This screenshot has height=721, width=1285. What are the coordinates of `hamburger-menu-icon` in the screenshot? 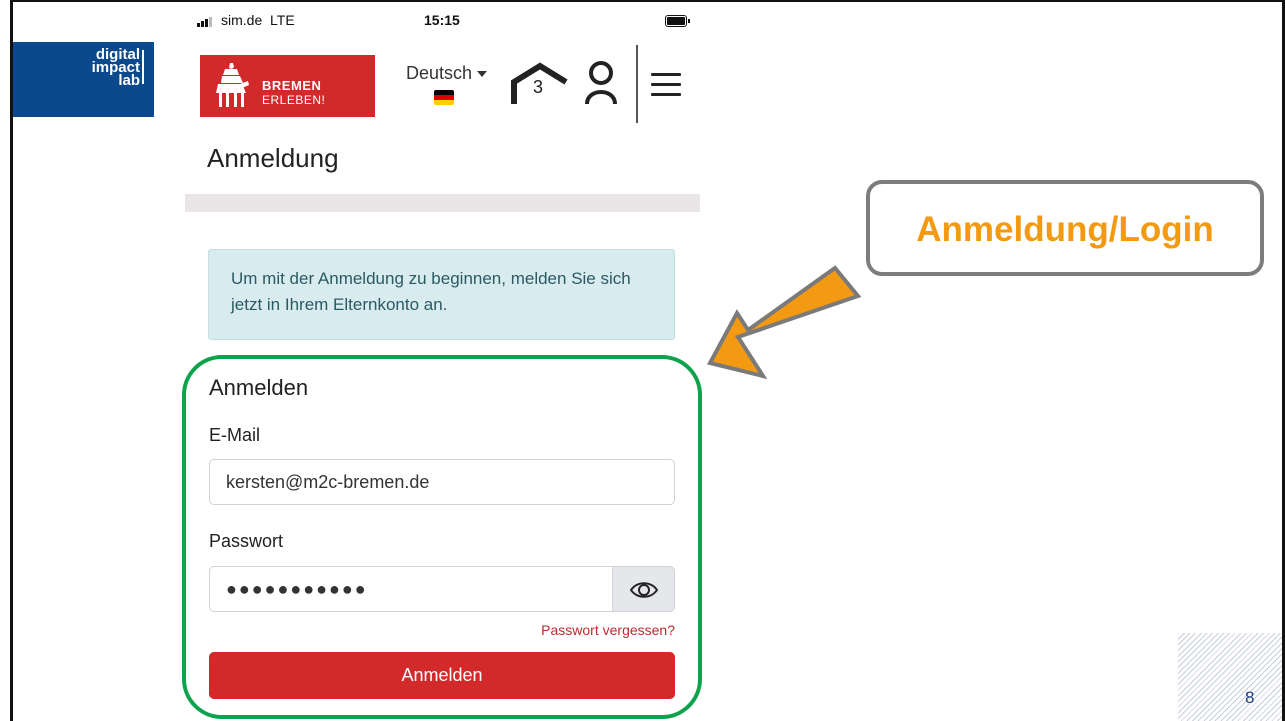 It's located at (666, 86).